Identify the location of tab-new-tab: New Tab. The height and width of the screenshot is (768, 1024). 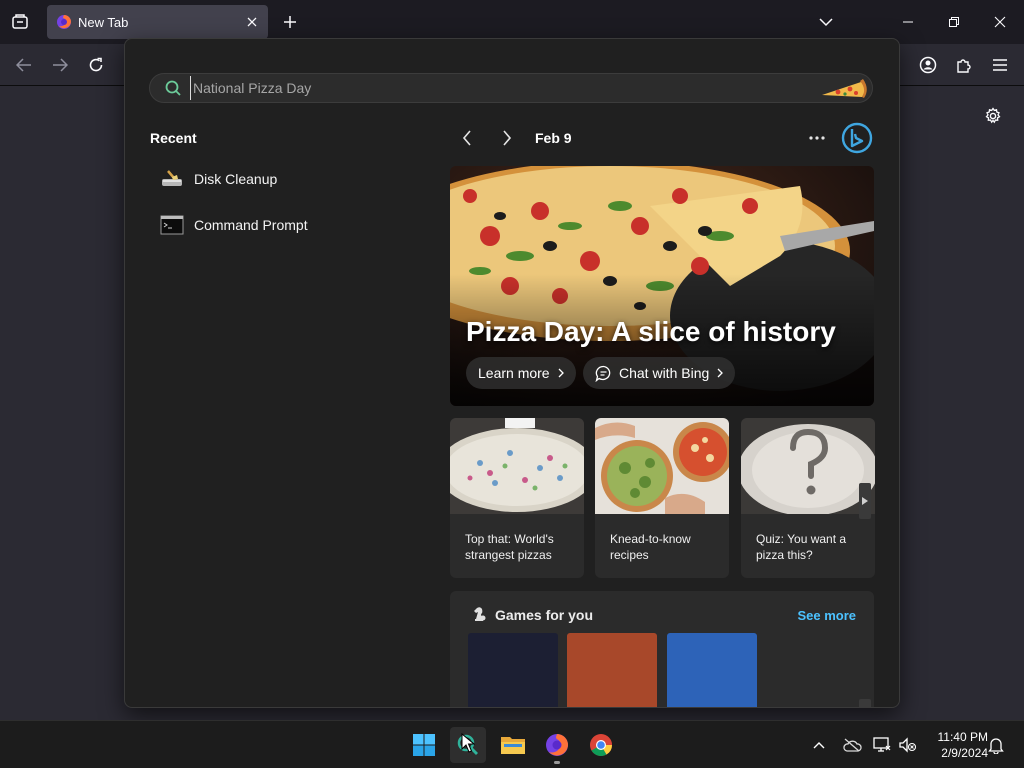
(157, 22).